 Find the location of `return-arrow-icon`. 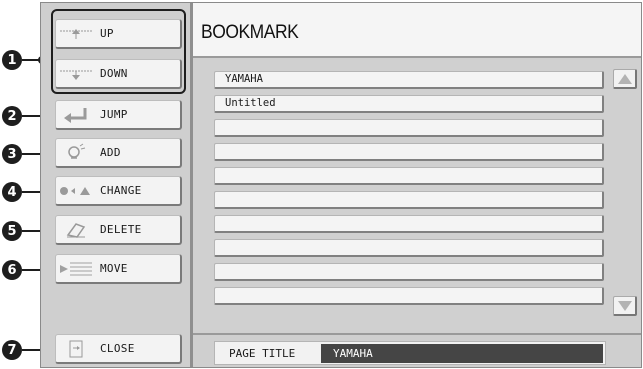

return-arrow-icon is located at coordinates (76, 114).